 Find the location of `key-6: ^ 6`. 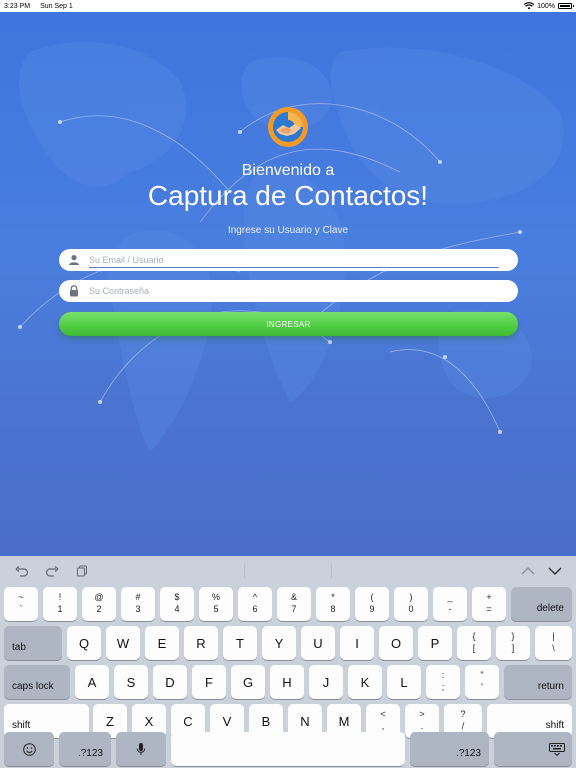

key-6: ^ 6 is located at coordinates (255, 604).